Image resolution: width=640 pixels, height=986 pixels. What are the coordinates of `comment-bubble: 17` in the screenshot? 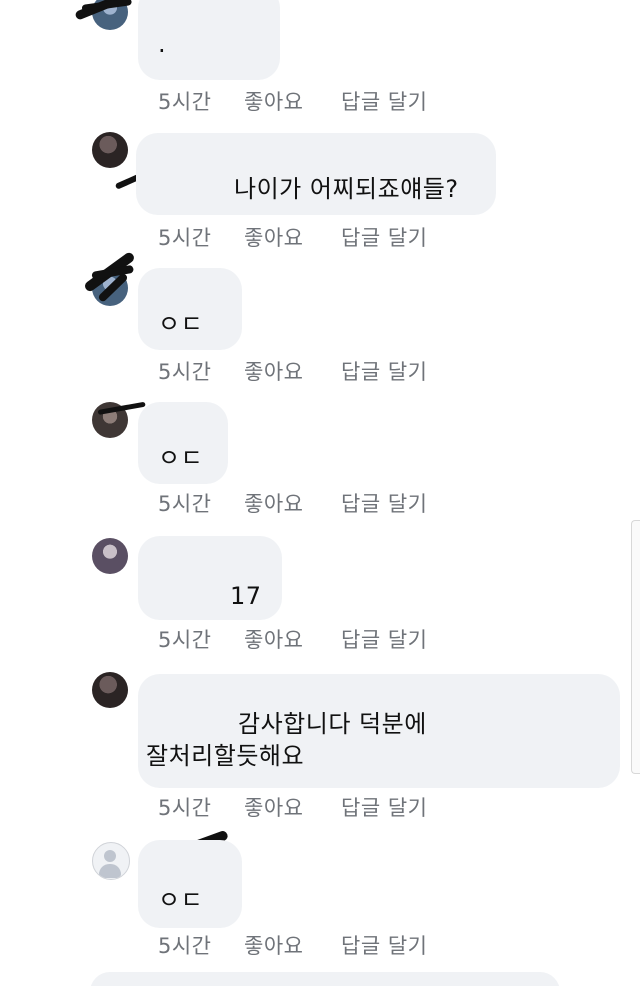 It's located at (210, 578).